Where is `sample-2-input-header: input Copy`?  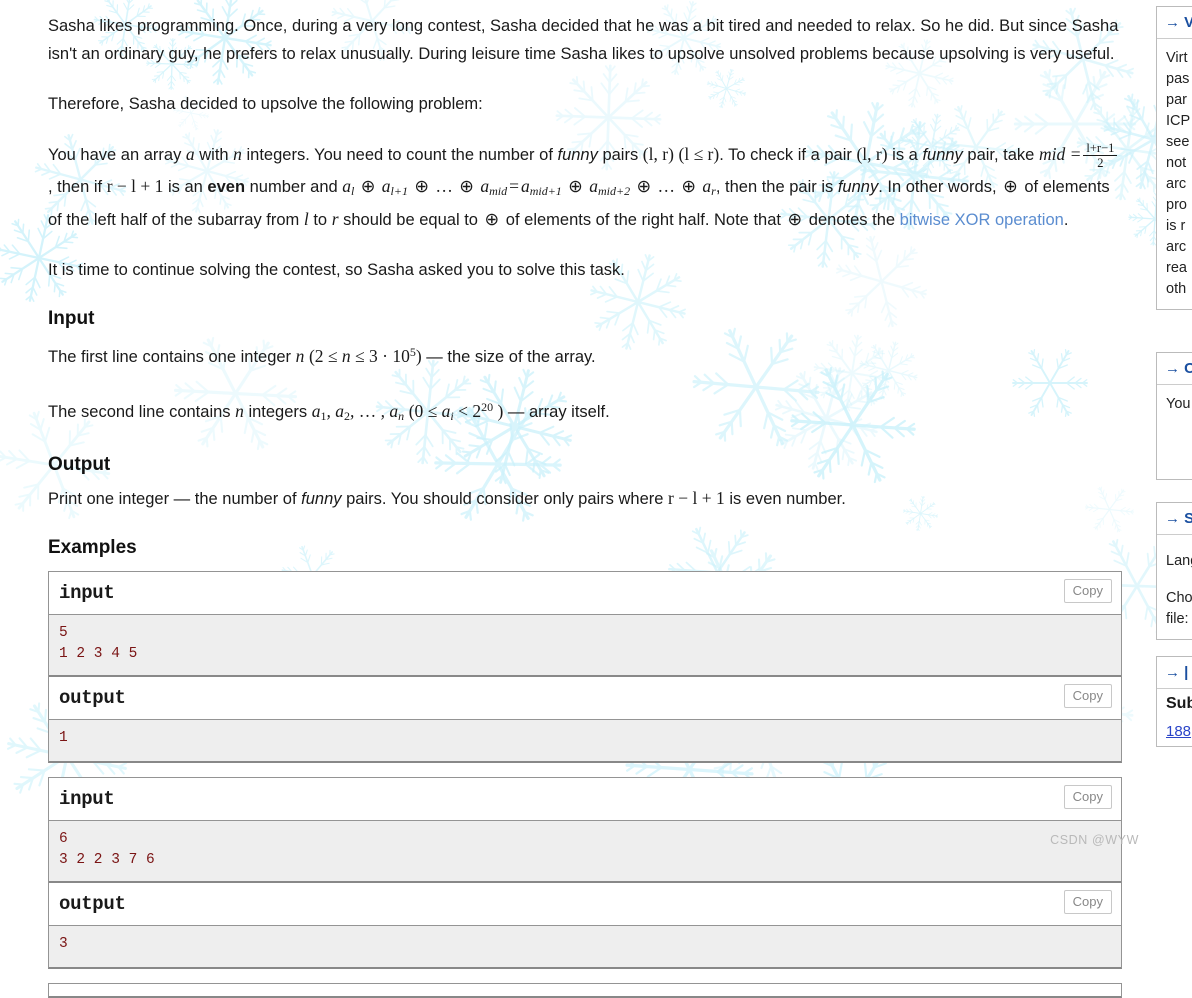
sample-2-input-header: input Copy is located at coordinates (585, 799).